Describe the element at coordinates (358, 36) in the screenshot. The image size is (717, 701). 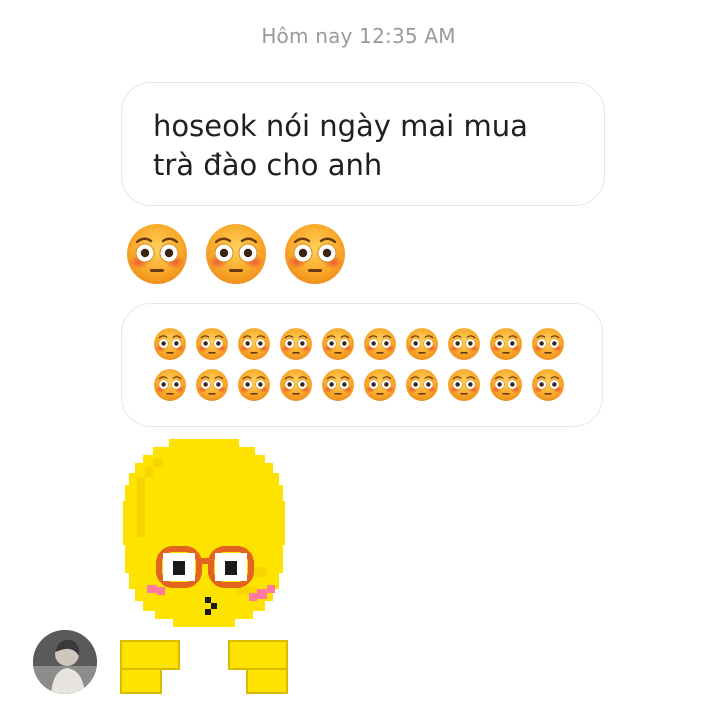
I see `message-timestamp: Hôm nay 12:35 AM` at that location.